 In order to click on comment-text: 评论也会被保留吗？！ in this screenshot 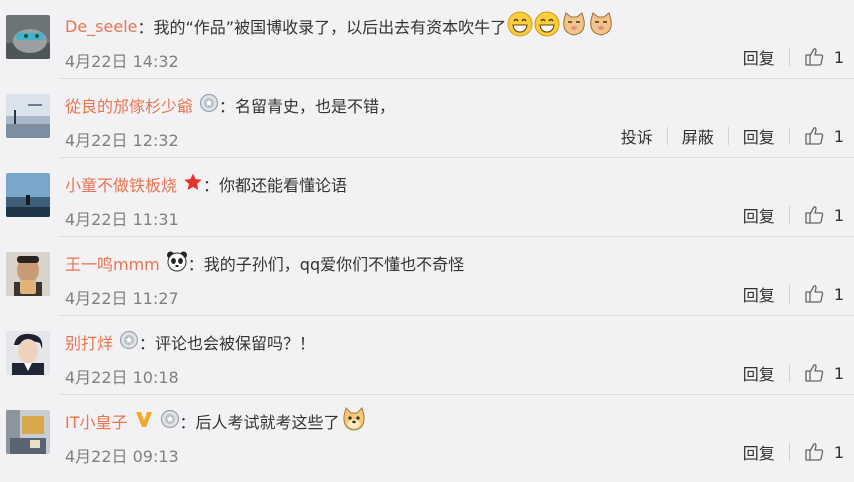, I will do `click(235, 343)`.